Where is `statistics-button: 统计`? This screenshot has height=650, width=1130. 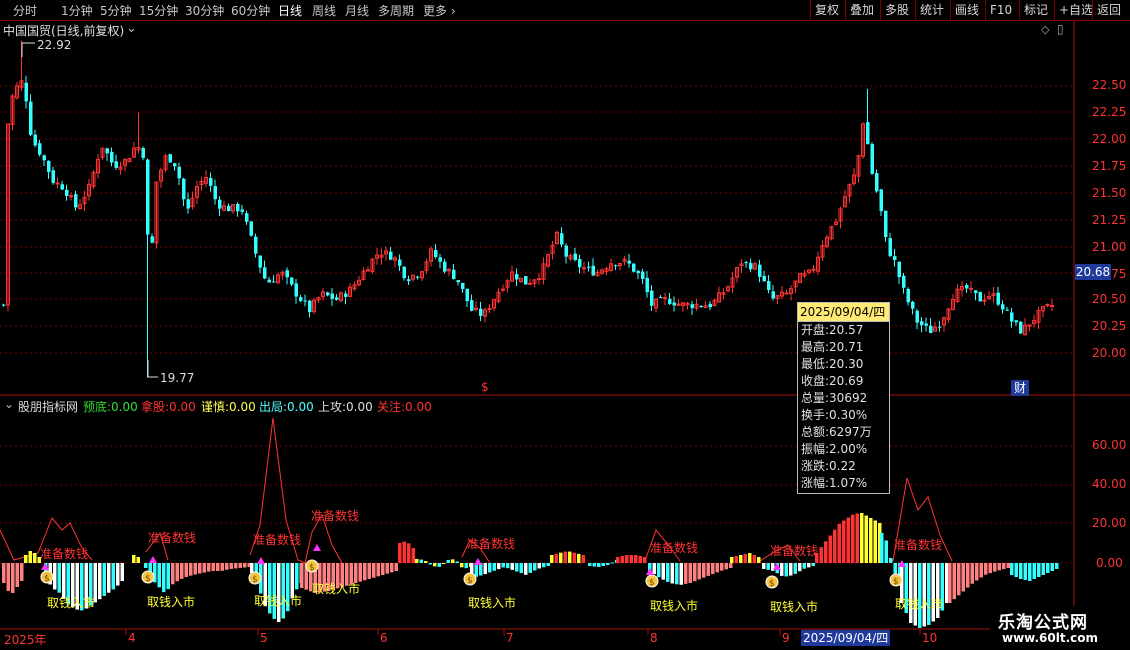 statistics-button: 统计 is located at coordinates (931, 10).